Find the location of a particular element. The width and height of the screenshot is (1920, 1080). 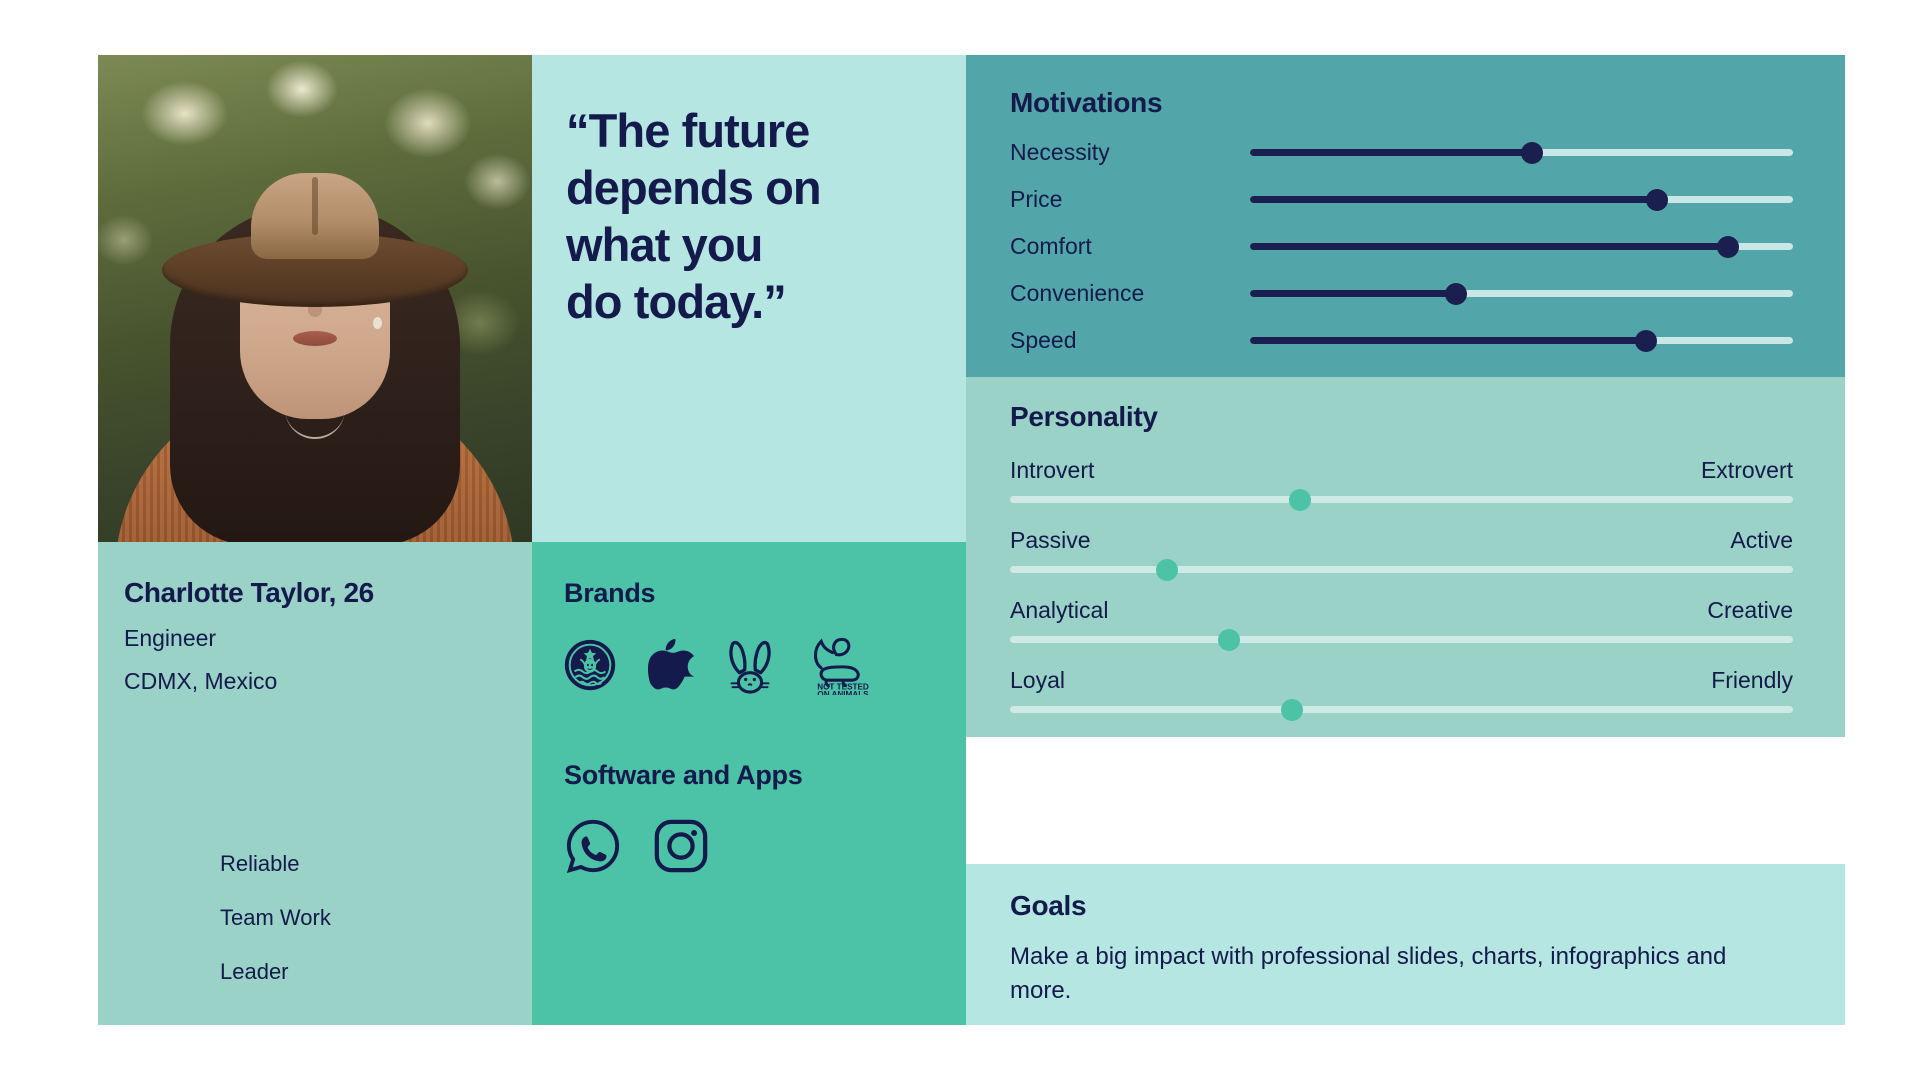

personality-label-right: Creative is located at coordinates (1750, 610).